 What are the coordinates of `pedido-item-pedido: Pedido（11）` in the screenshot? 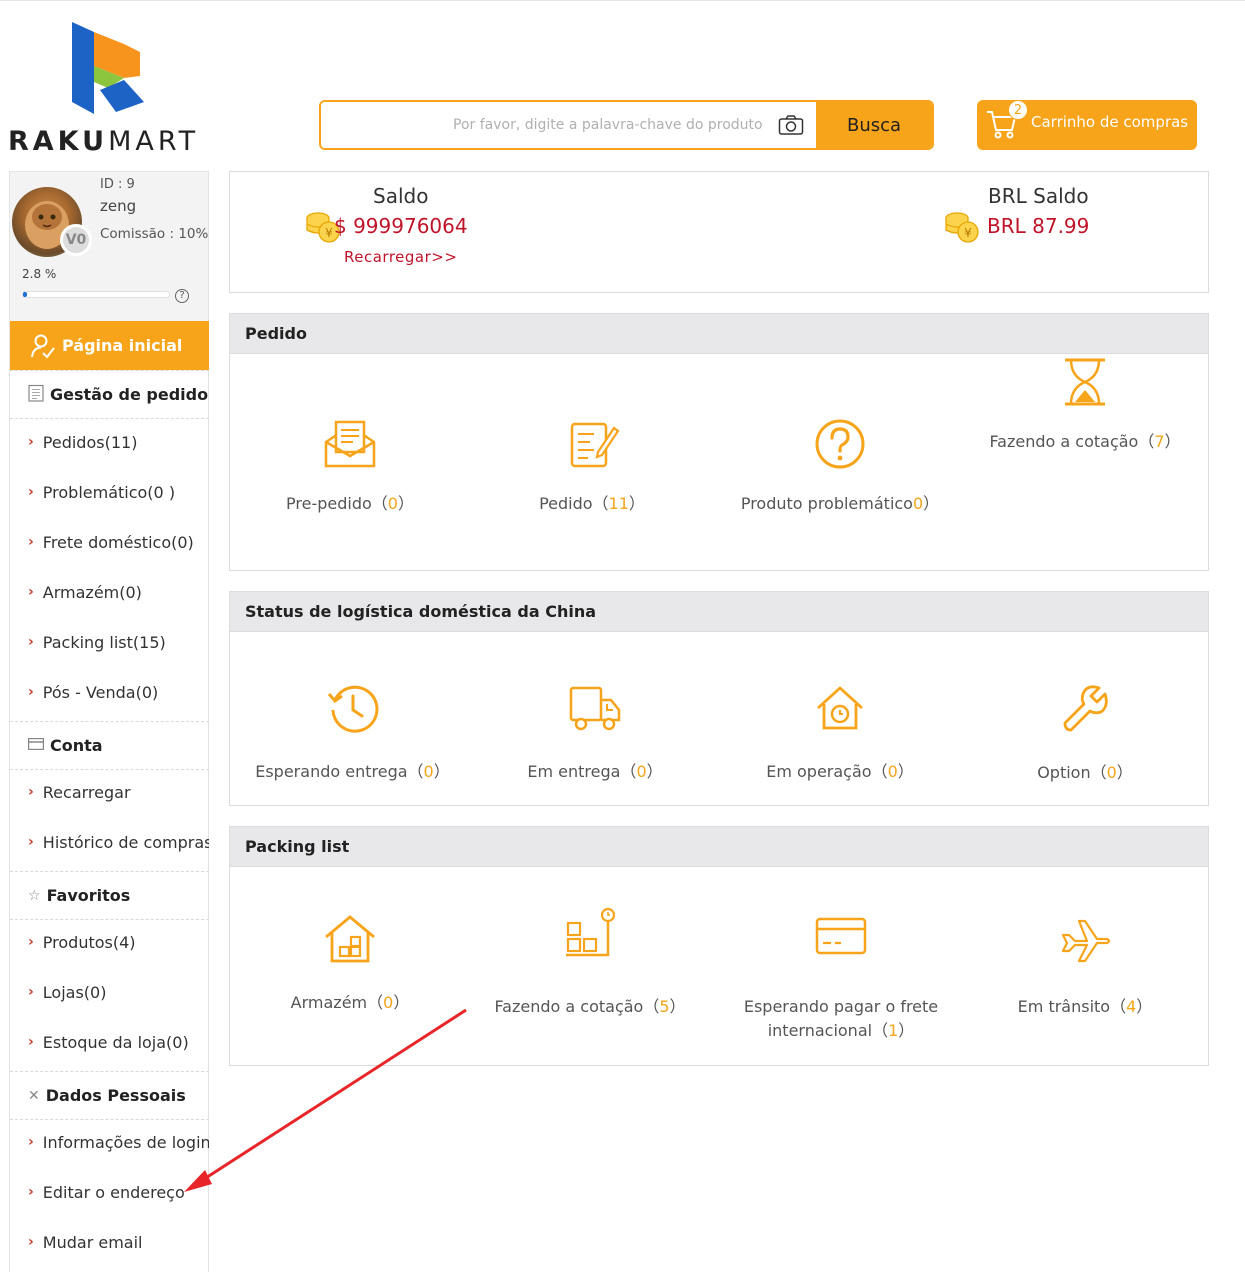 It's located at (592, 464).